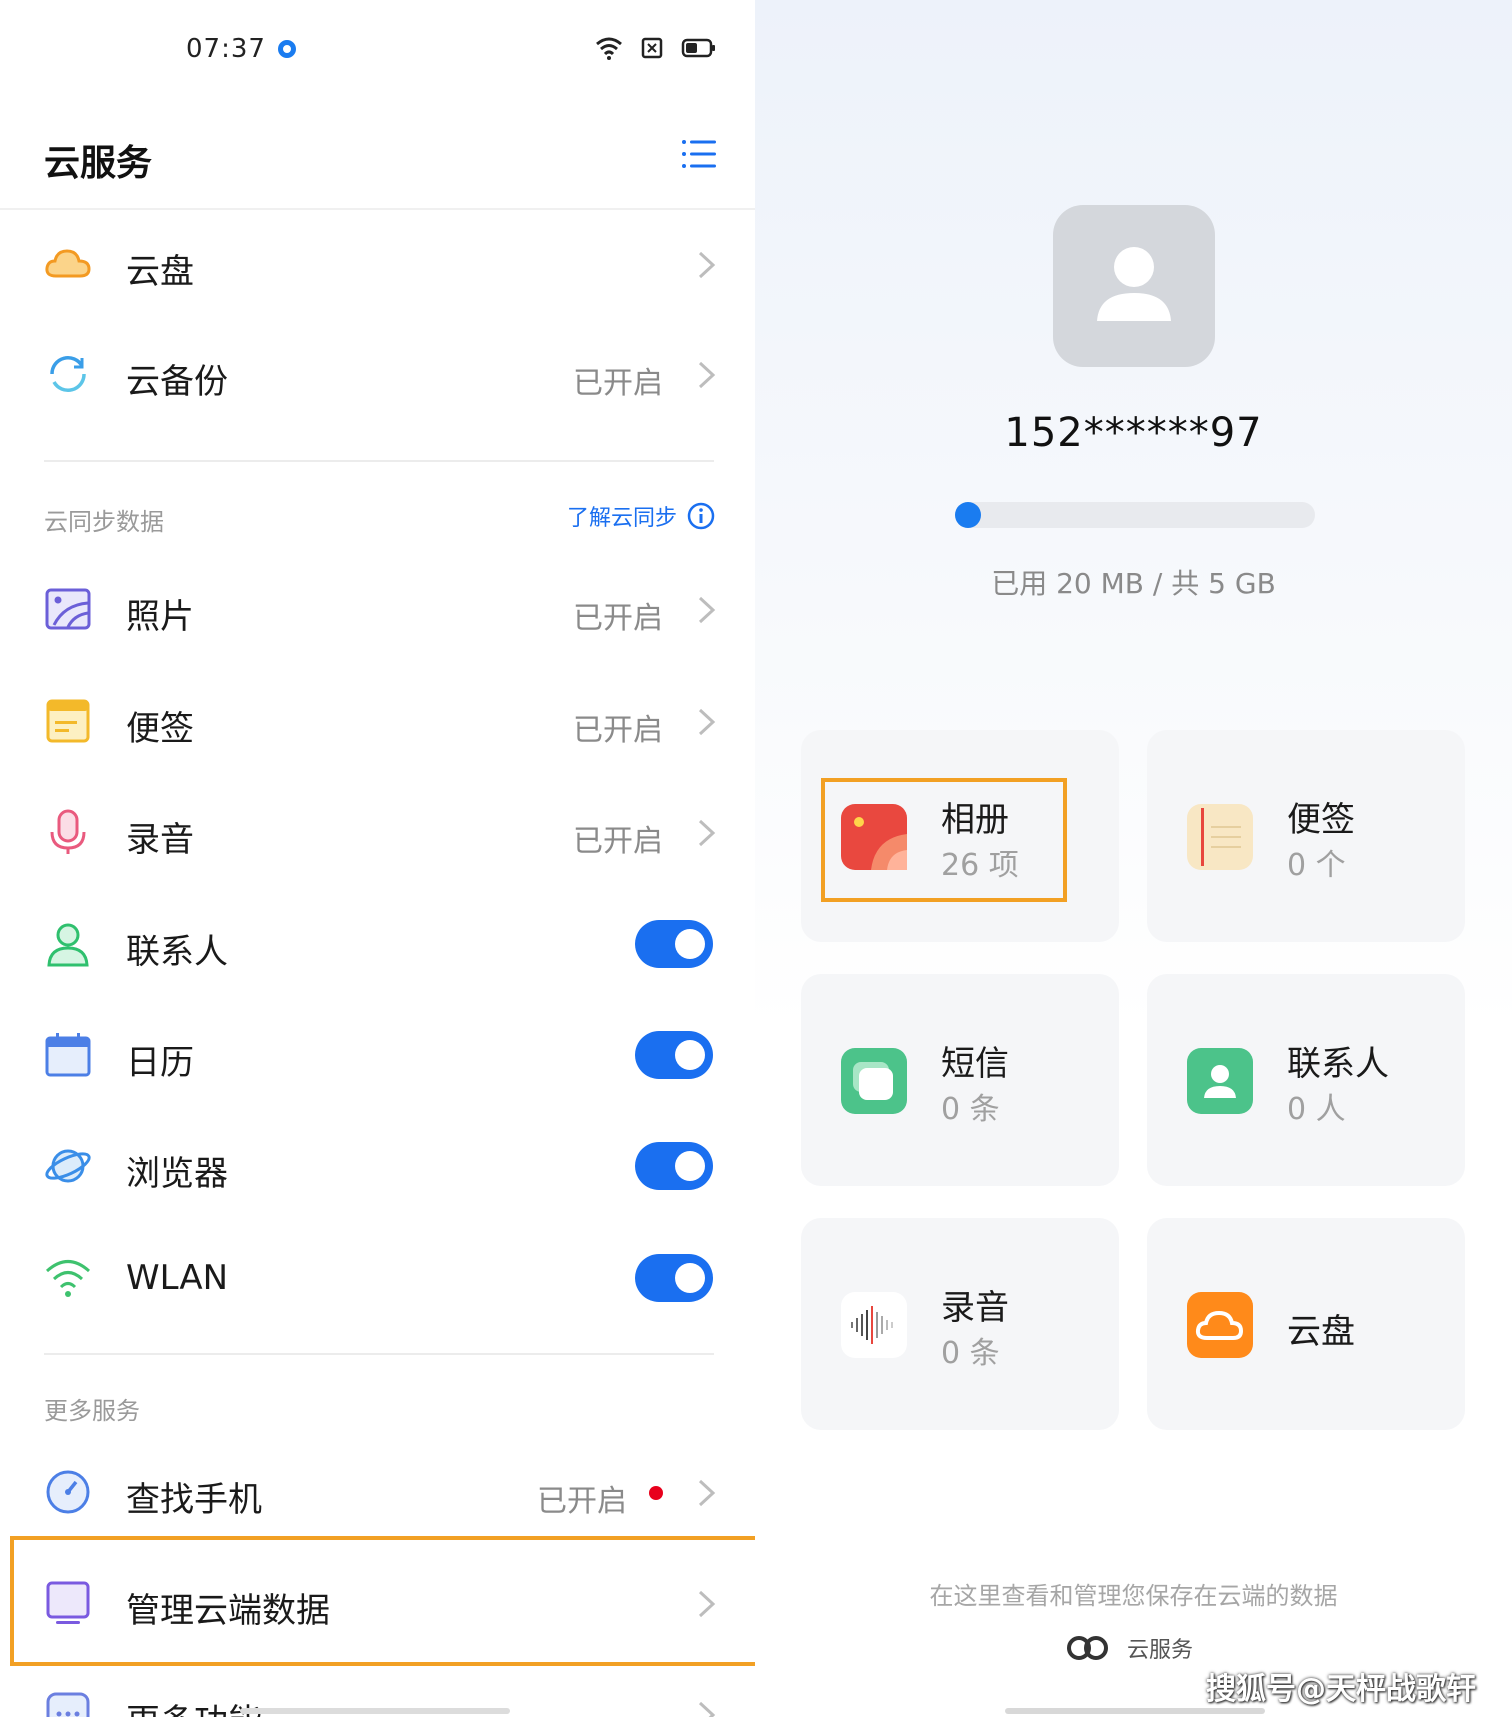 This screenshot has height=1717, width=1512. I want to click on card-name: 短信, so click(975, 1064).